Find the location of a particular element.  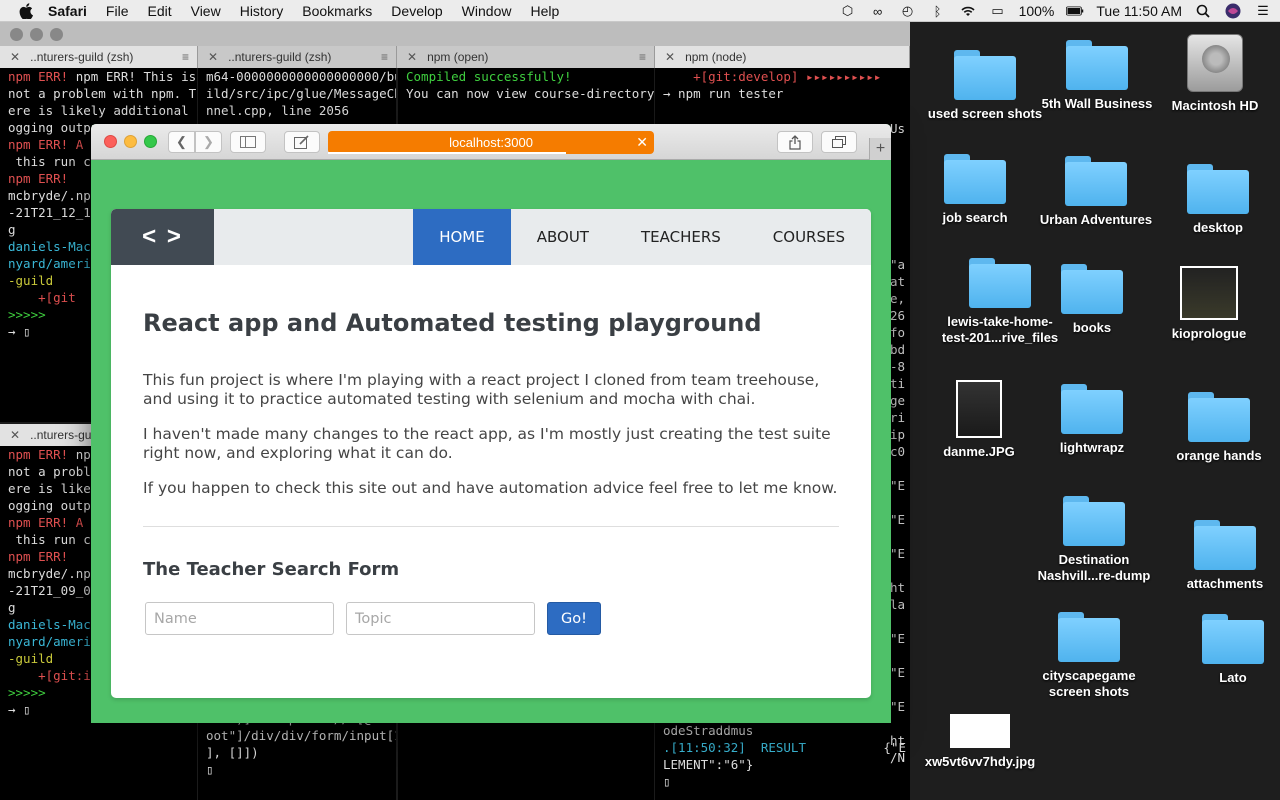

menu-file: File is located at coordinates (117, 11).